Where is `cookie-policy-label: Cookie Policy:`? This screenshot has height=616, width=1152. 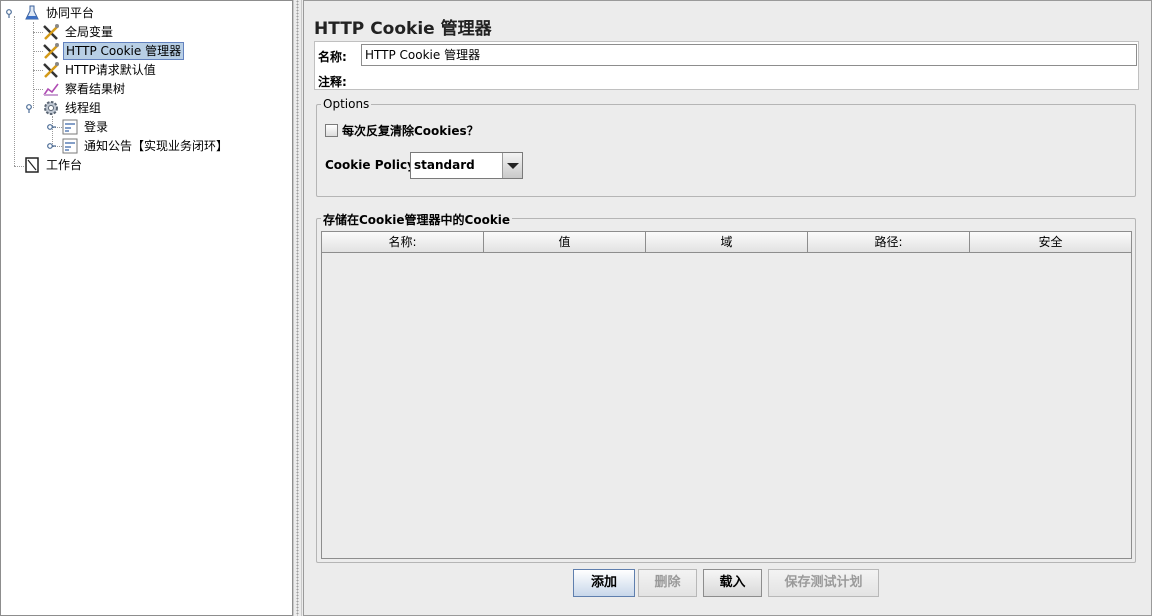 cookie-policy-label: Cookie Policy: is located at coordinates (372, 165).